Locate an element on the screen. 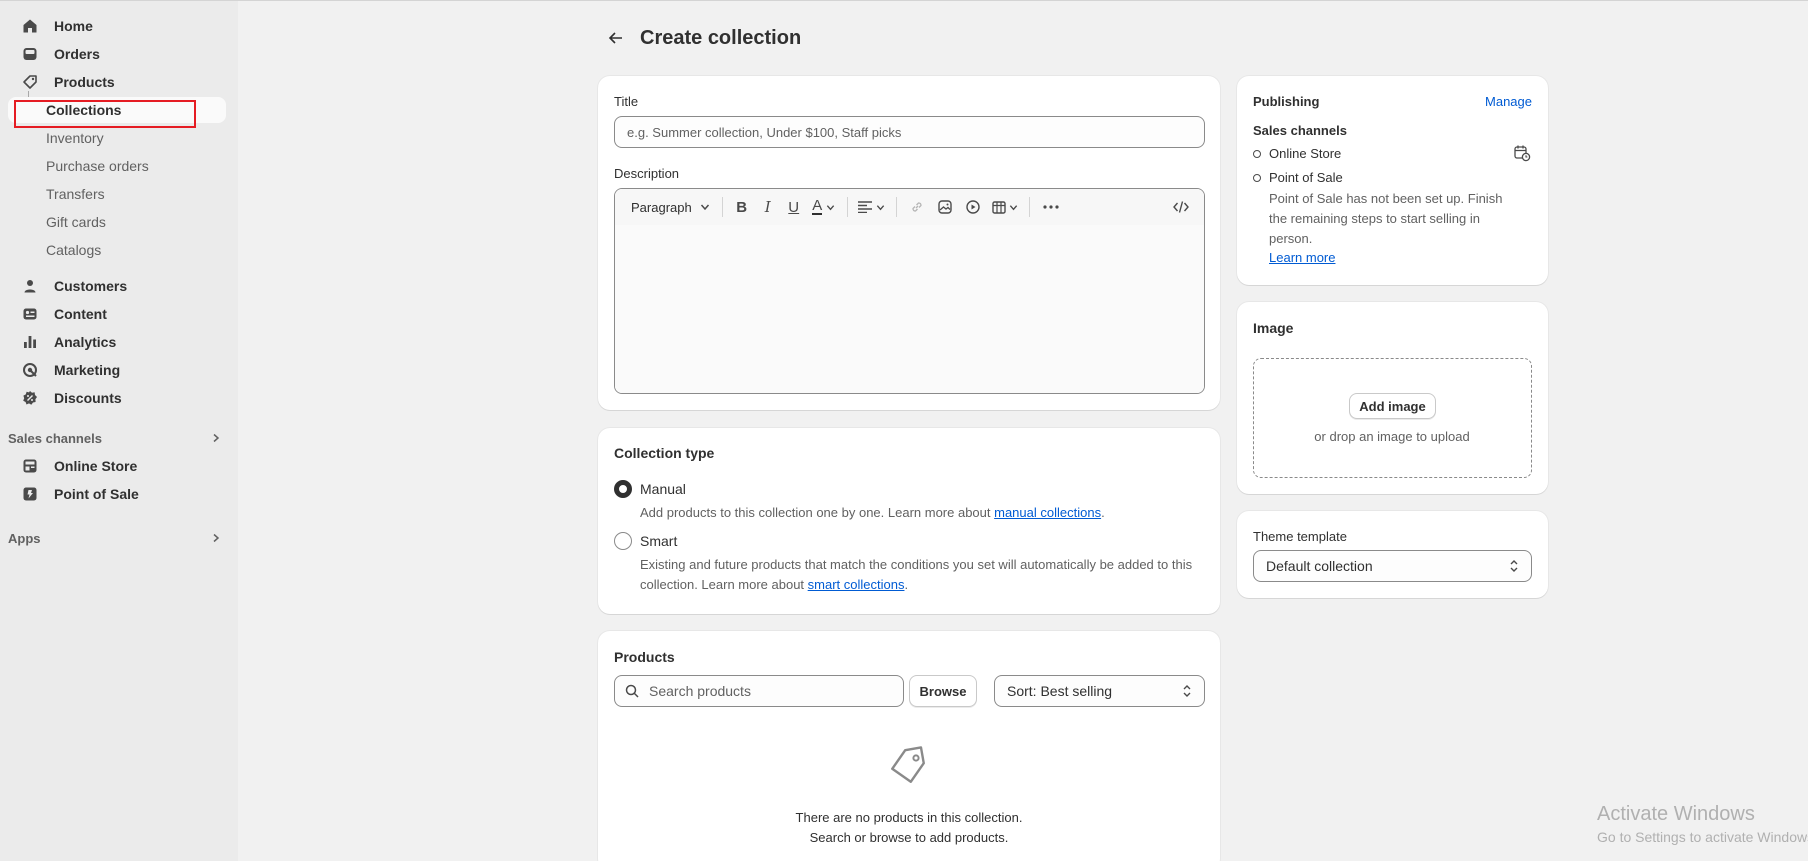 The height and width of the screenshot is (861, 1808). theme-template-card: Theme template Default collection is located at coordinates (1392, 554).